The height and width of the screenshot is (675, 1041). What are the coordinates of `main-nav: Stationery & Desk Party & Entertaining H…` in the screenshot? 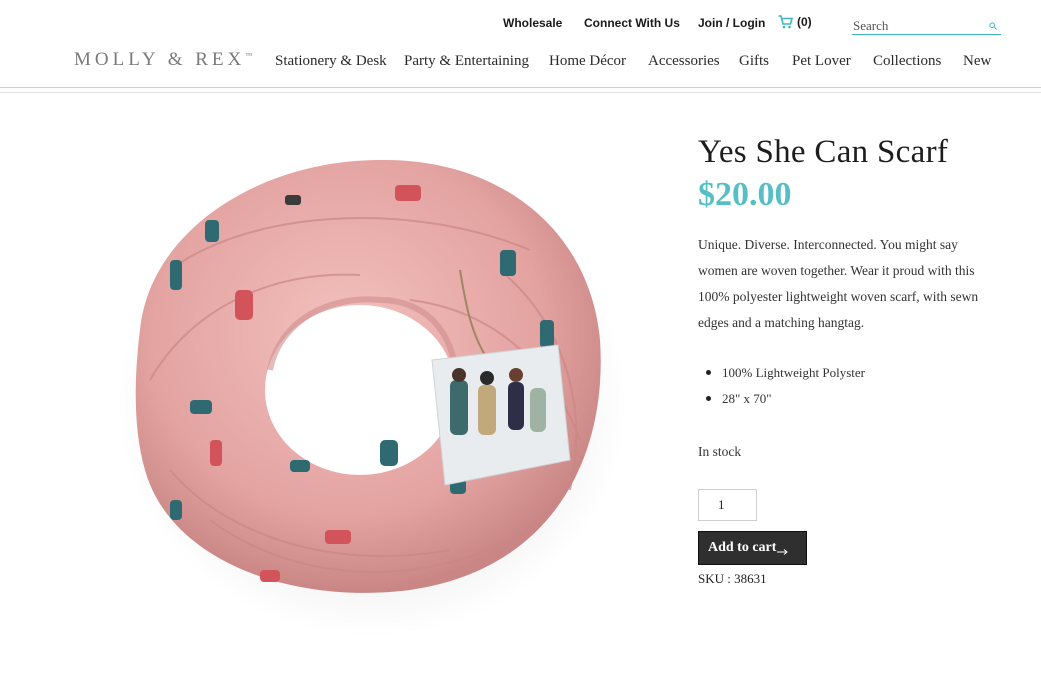 It's located at (633, 61).